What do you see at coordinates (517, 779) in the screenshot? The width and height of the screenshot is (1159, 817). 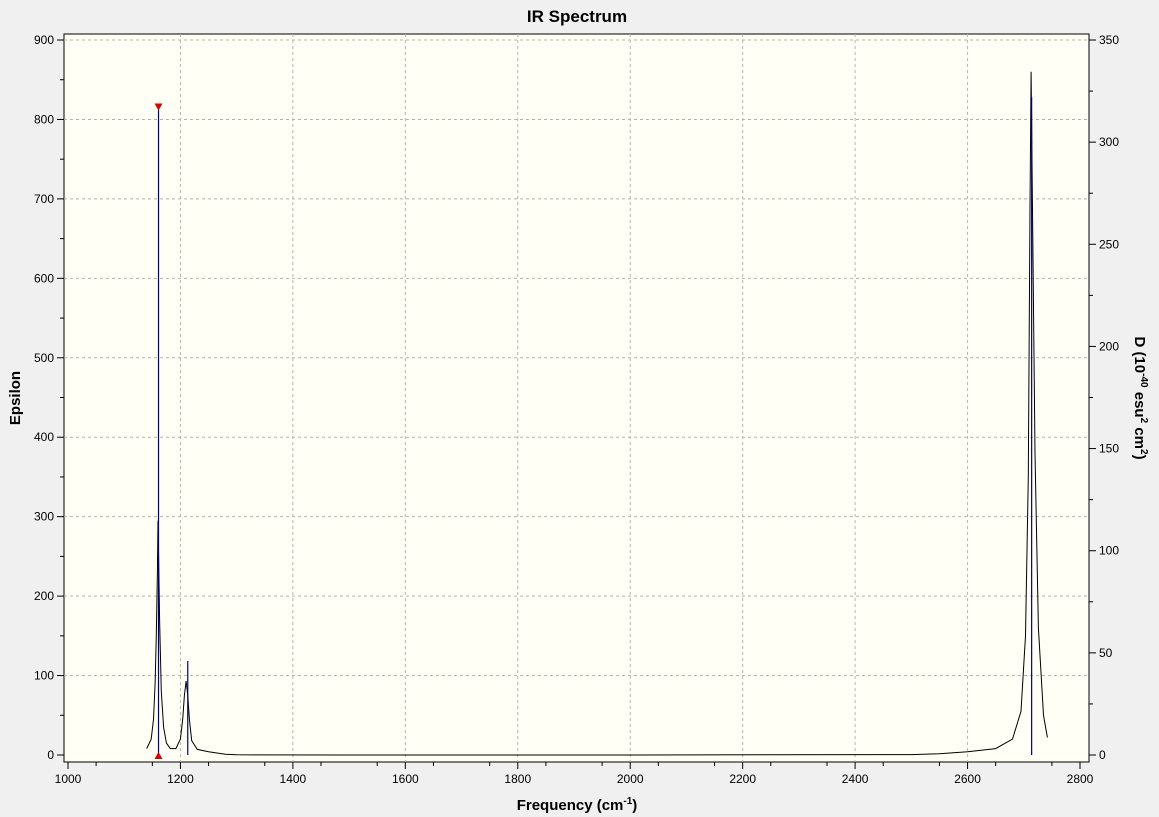 I see `x-tick-label: 1800` at bounding box center [517, 779].